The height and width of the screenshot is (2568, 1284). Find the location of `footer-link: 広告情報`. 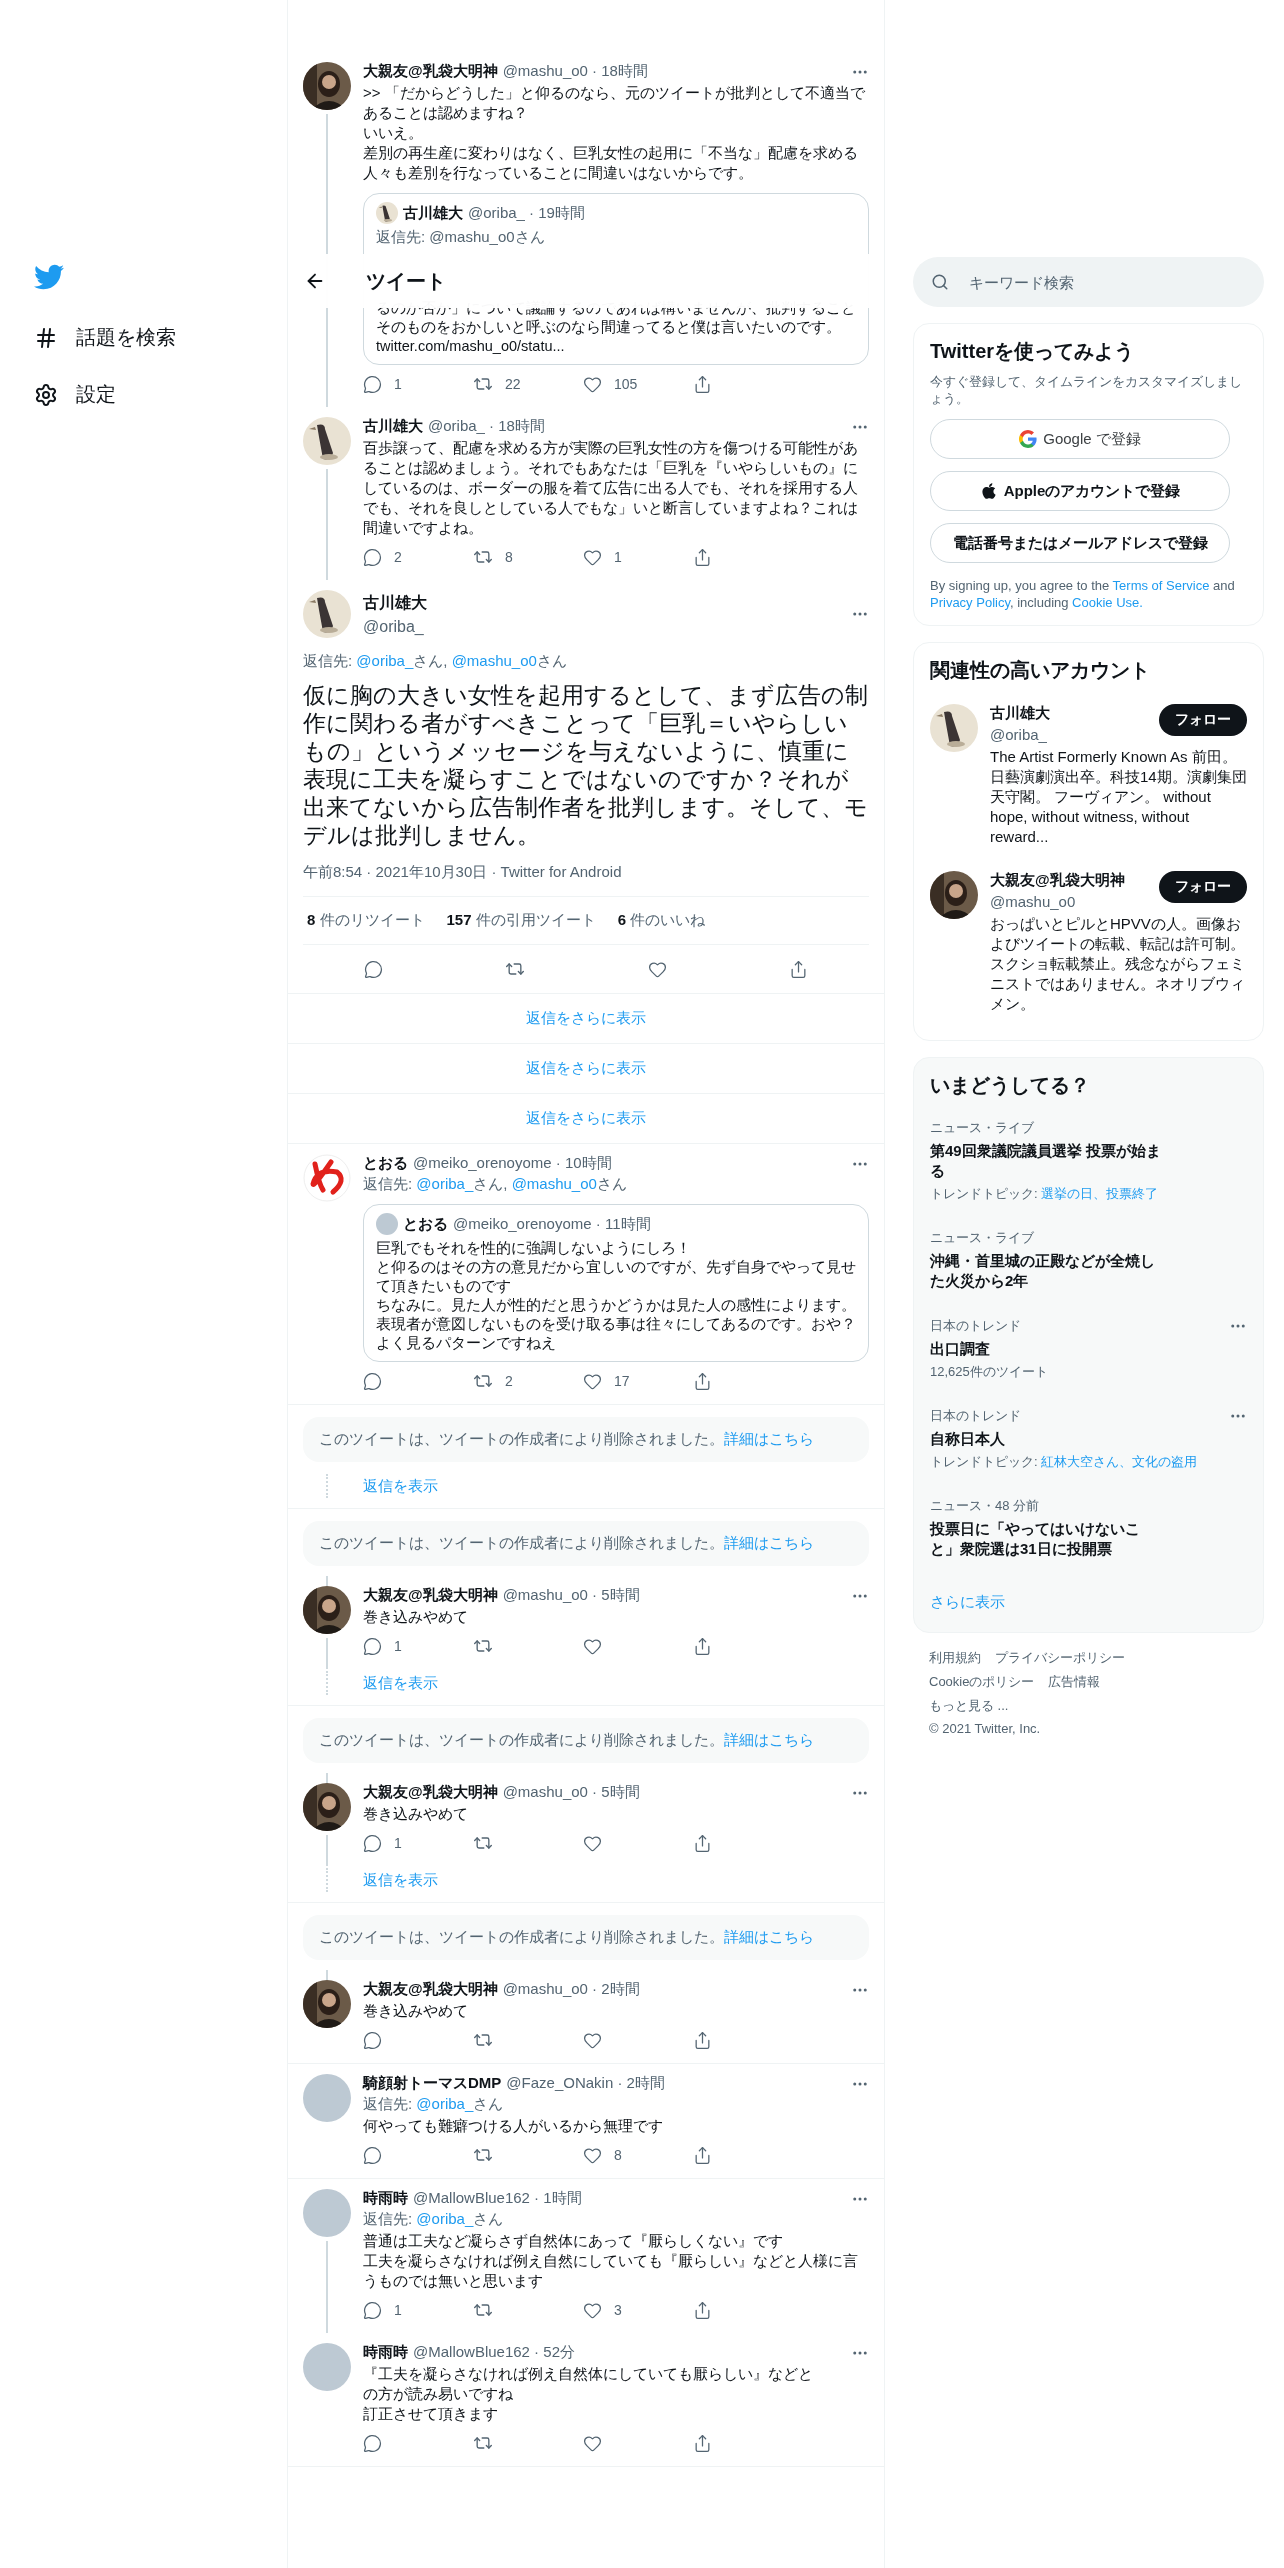

footer-link: 広告情報 is located at coordinates (1074, 1682).